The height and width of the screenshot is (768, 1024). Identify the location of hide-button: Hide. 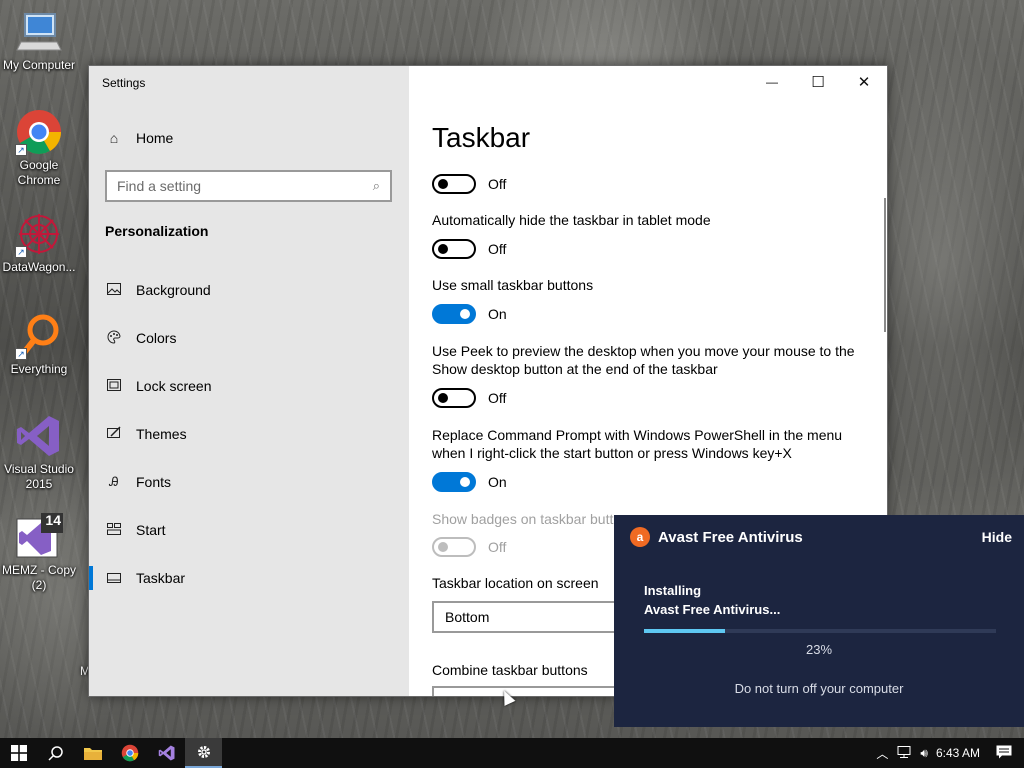
(997, 537).